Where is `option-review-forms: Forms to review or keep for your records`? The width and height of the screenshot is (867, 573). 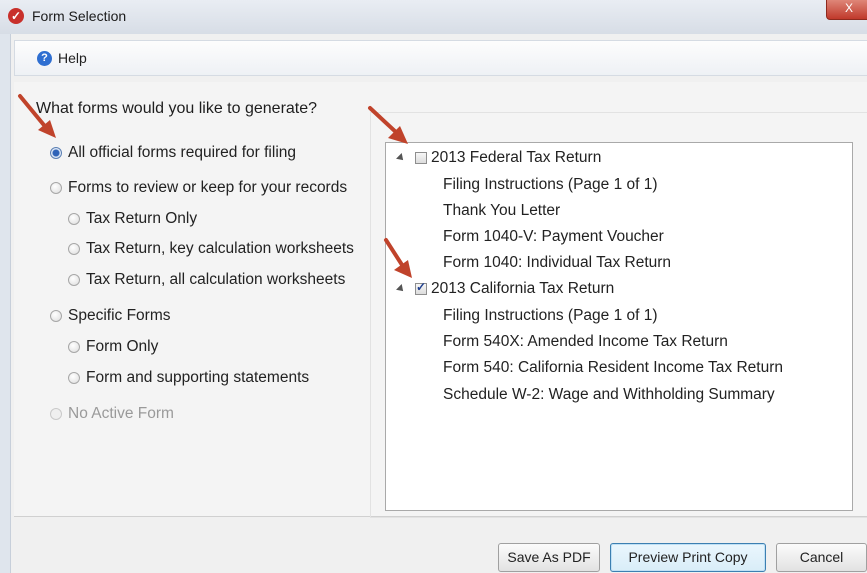
option-review-forms: Forms to review or keep for your records is located at coordinates (198, 188).